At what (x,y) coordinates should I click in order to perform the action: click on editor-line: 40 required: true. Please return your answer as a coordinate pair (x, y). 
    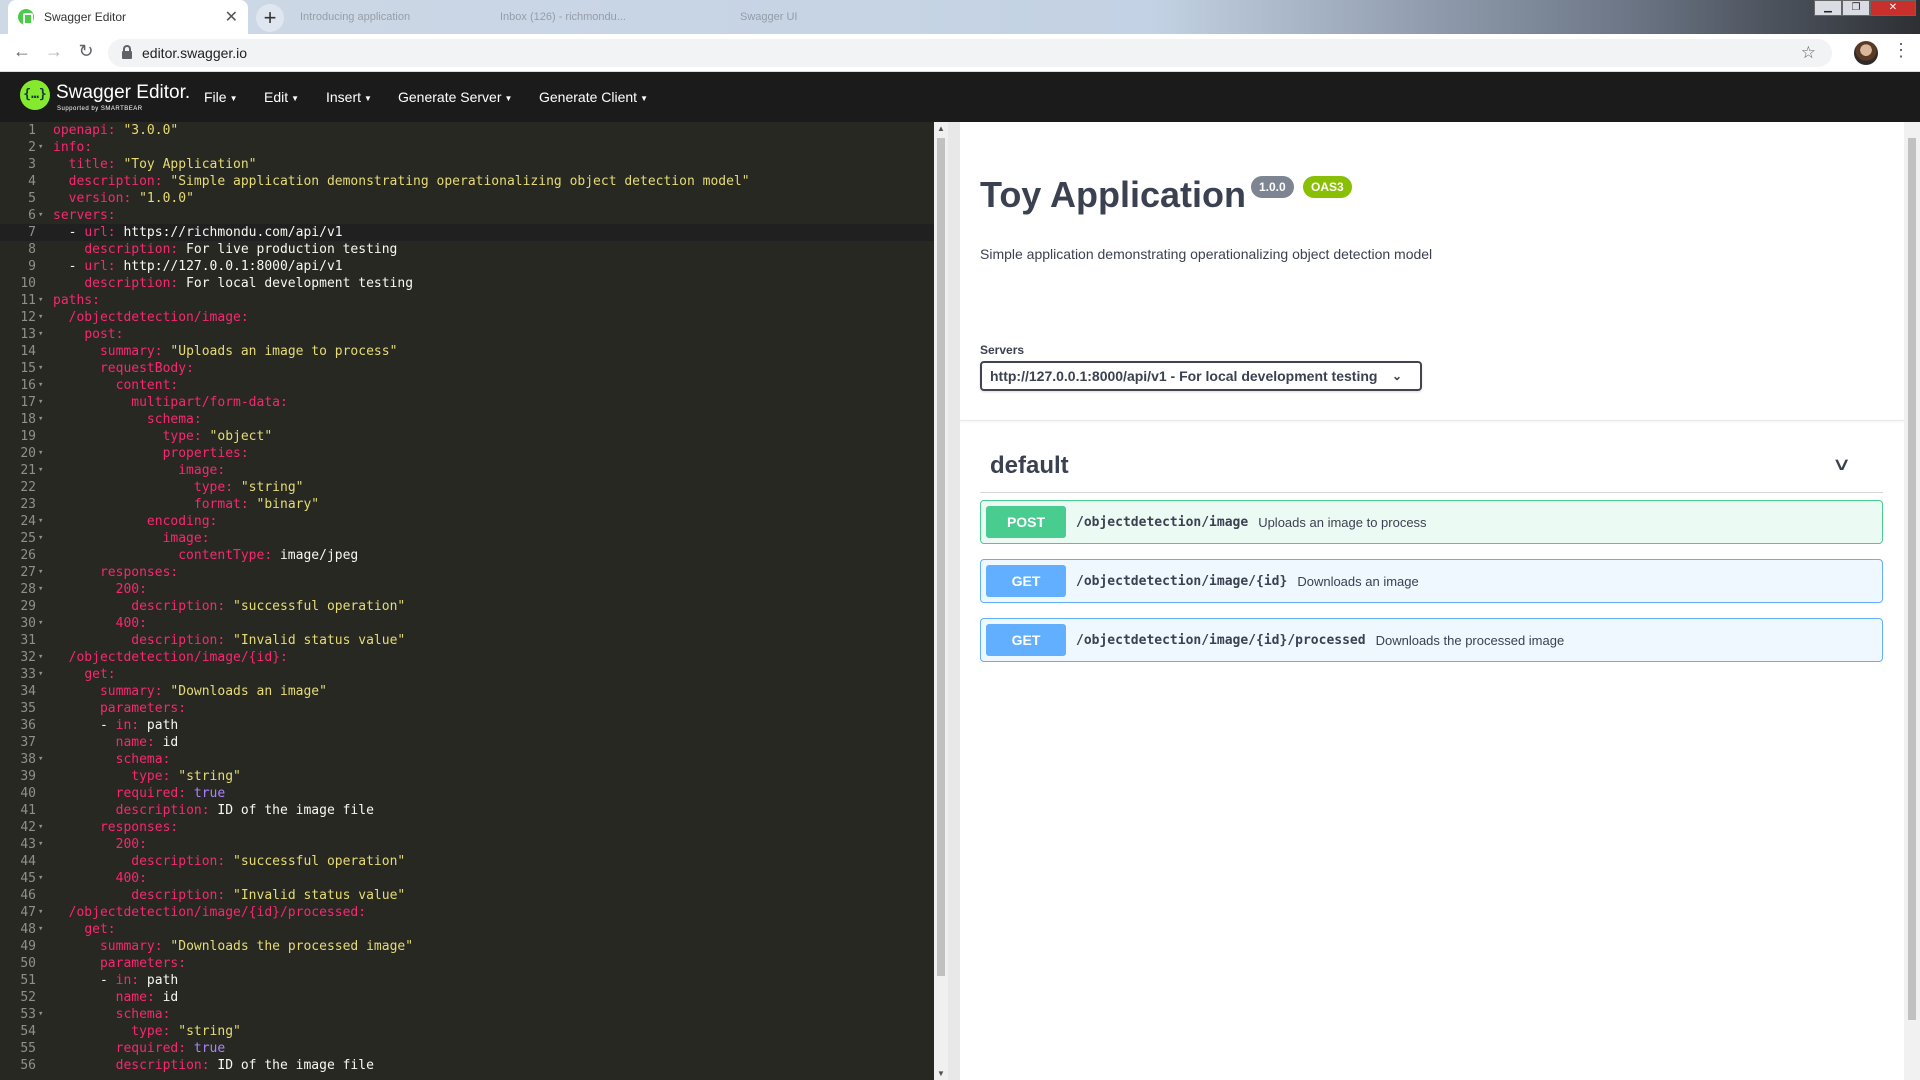
    Looking at the image, I should click on (467, 793).